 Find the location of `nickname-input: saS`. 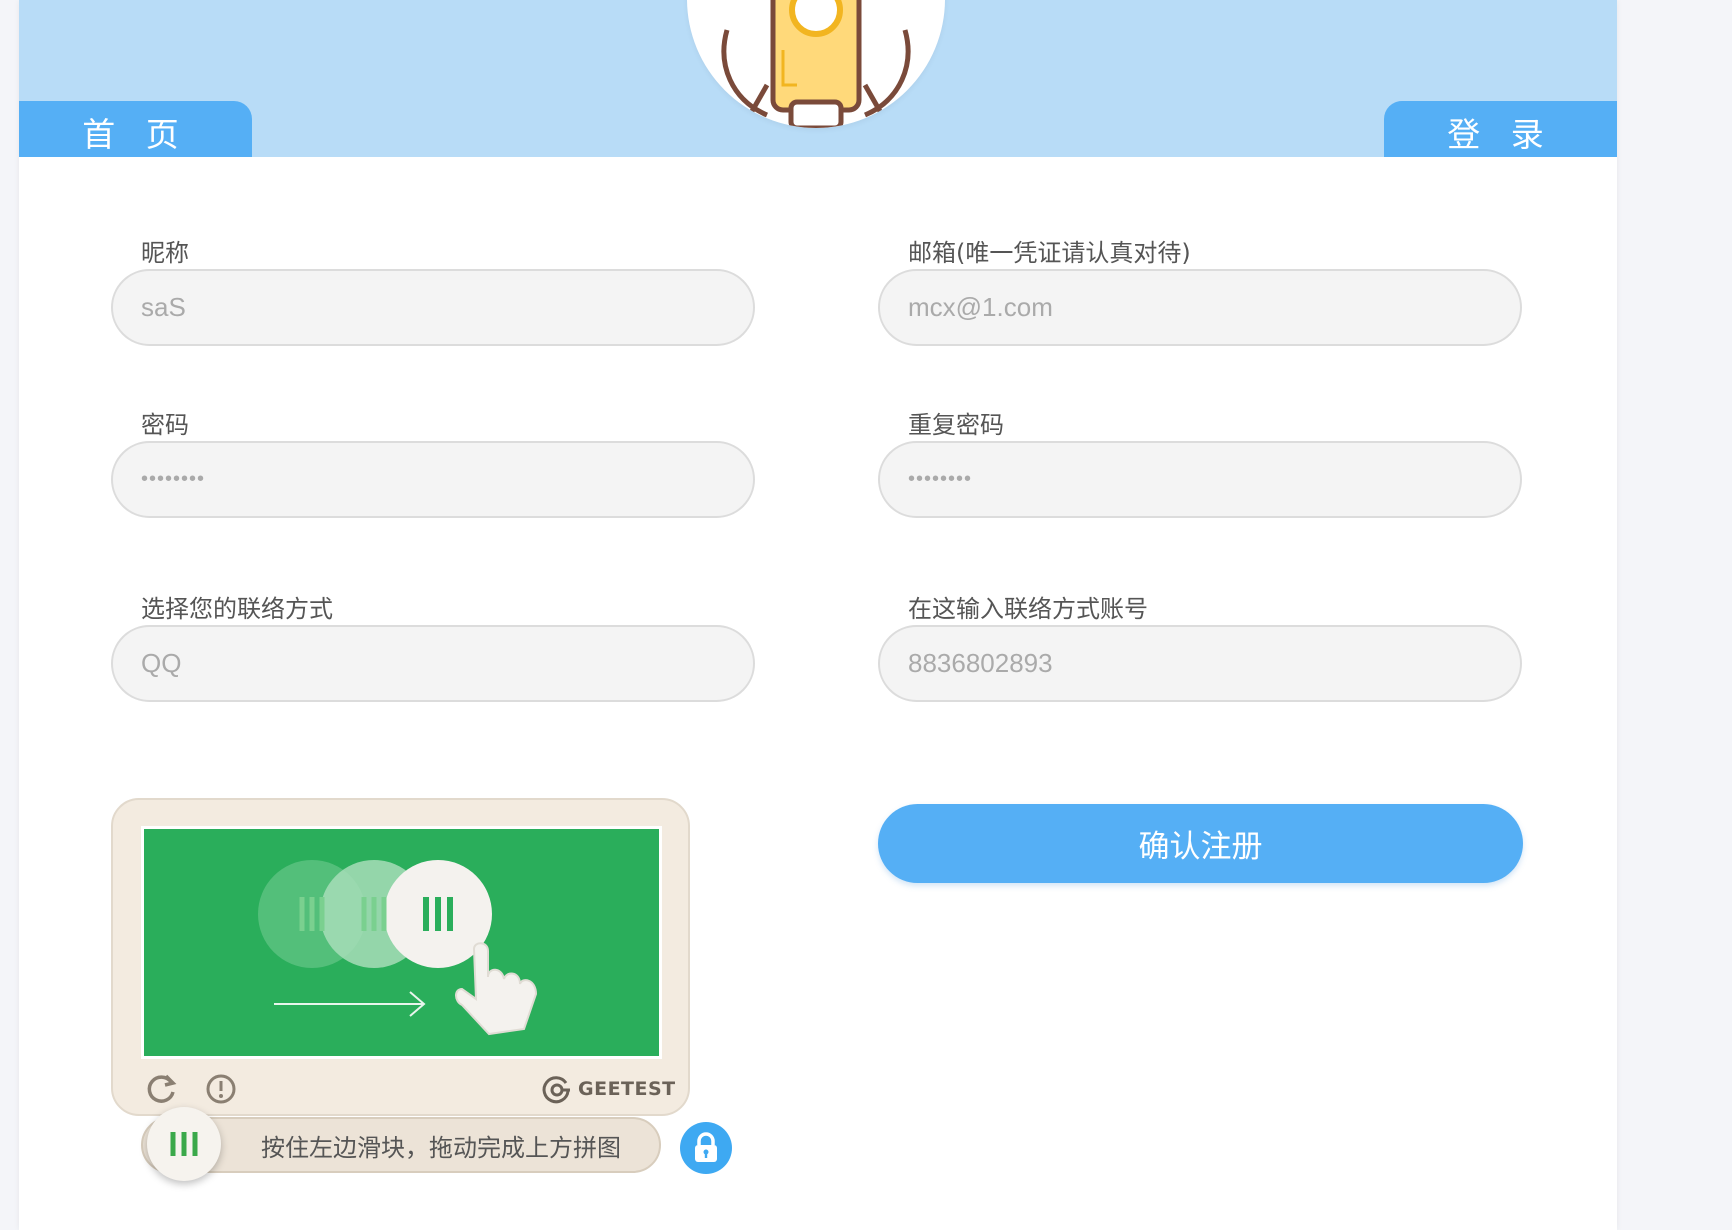

nickname-input: saS is located at coordinates (433, 307).